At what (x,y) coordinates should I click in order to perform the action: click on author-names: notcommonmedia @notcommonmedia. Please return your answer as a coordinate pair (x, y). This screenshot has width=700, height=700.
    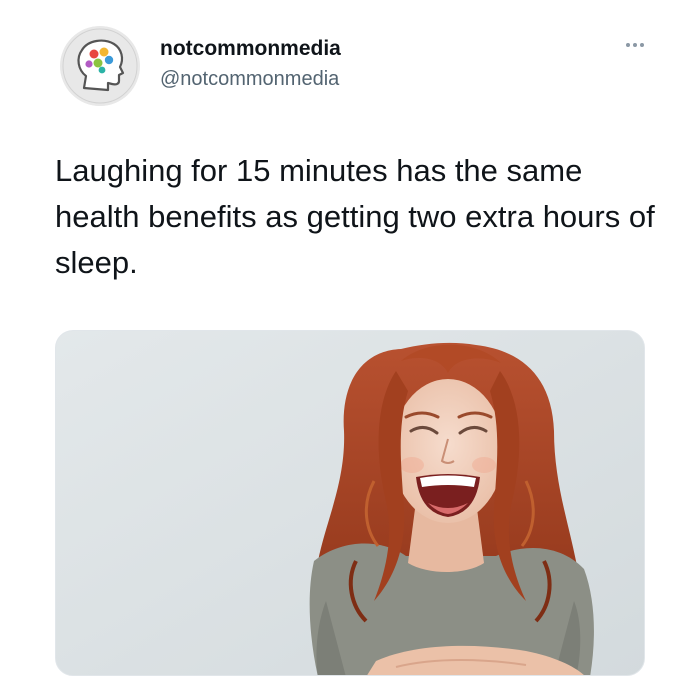
    Looking at the image, I should click on (250, 64).